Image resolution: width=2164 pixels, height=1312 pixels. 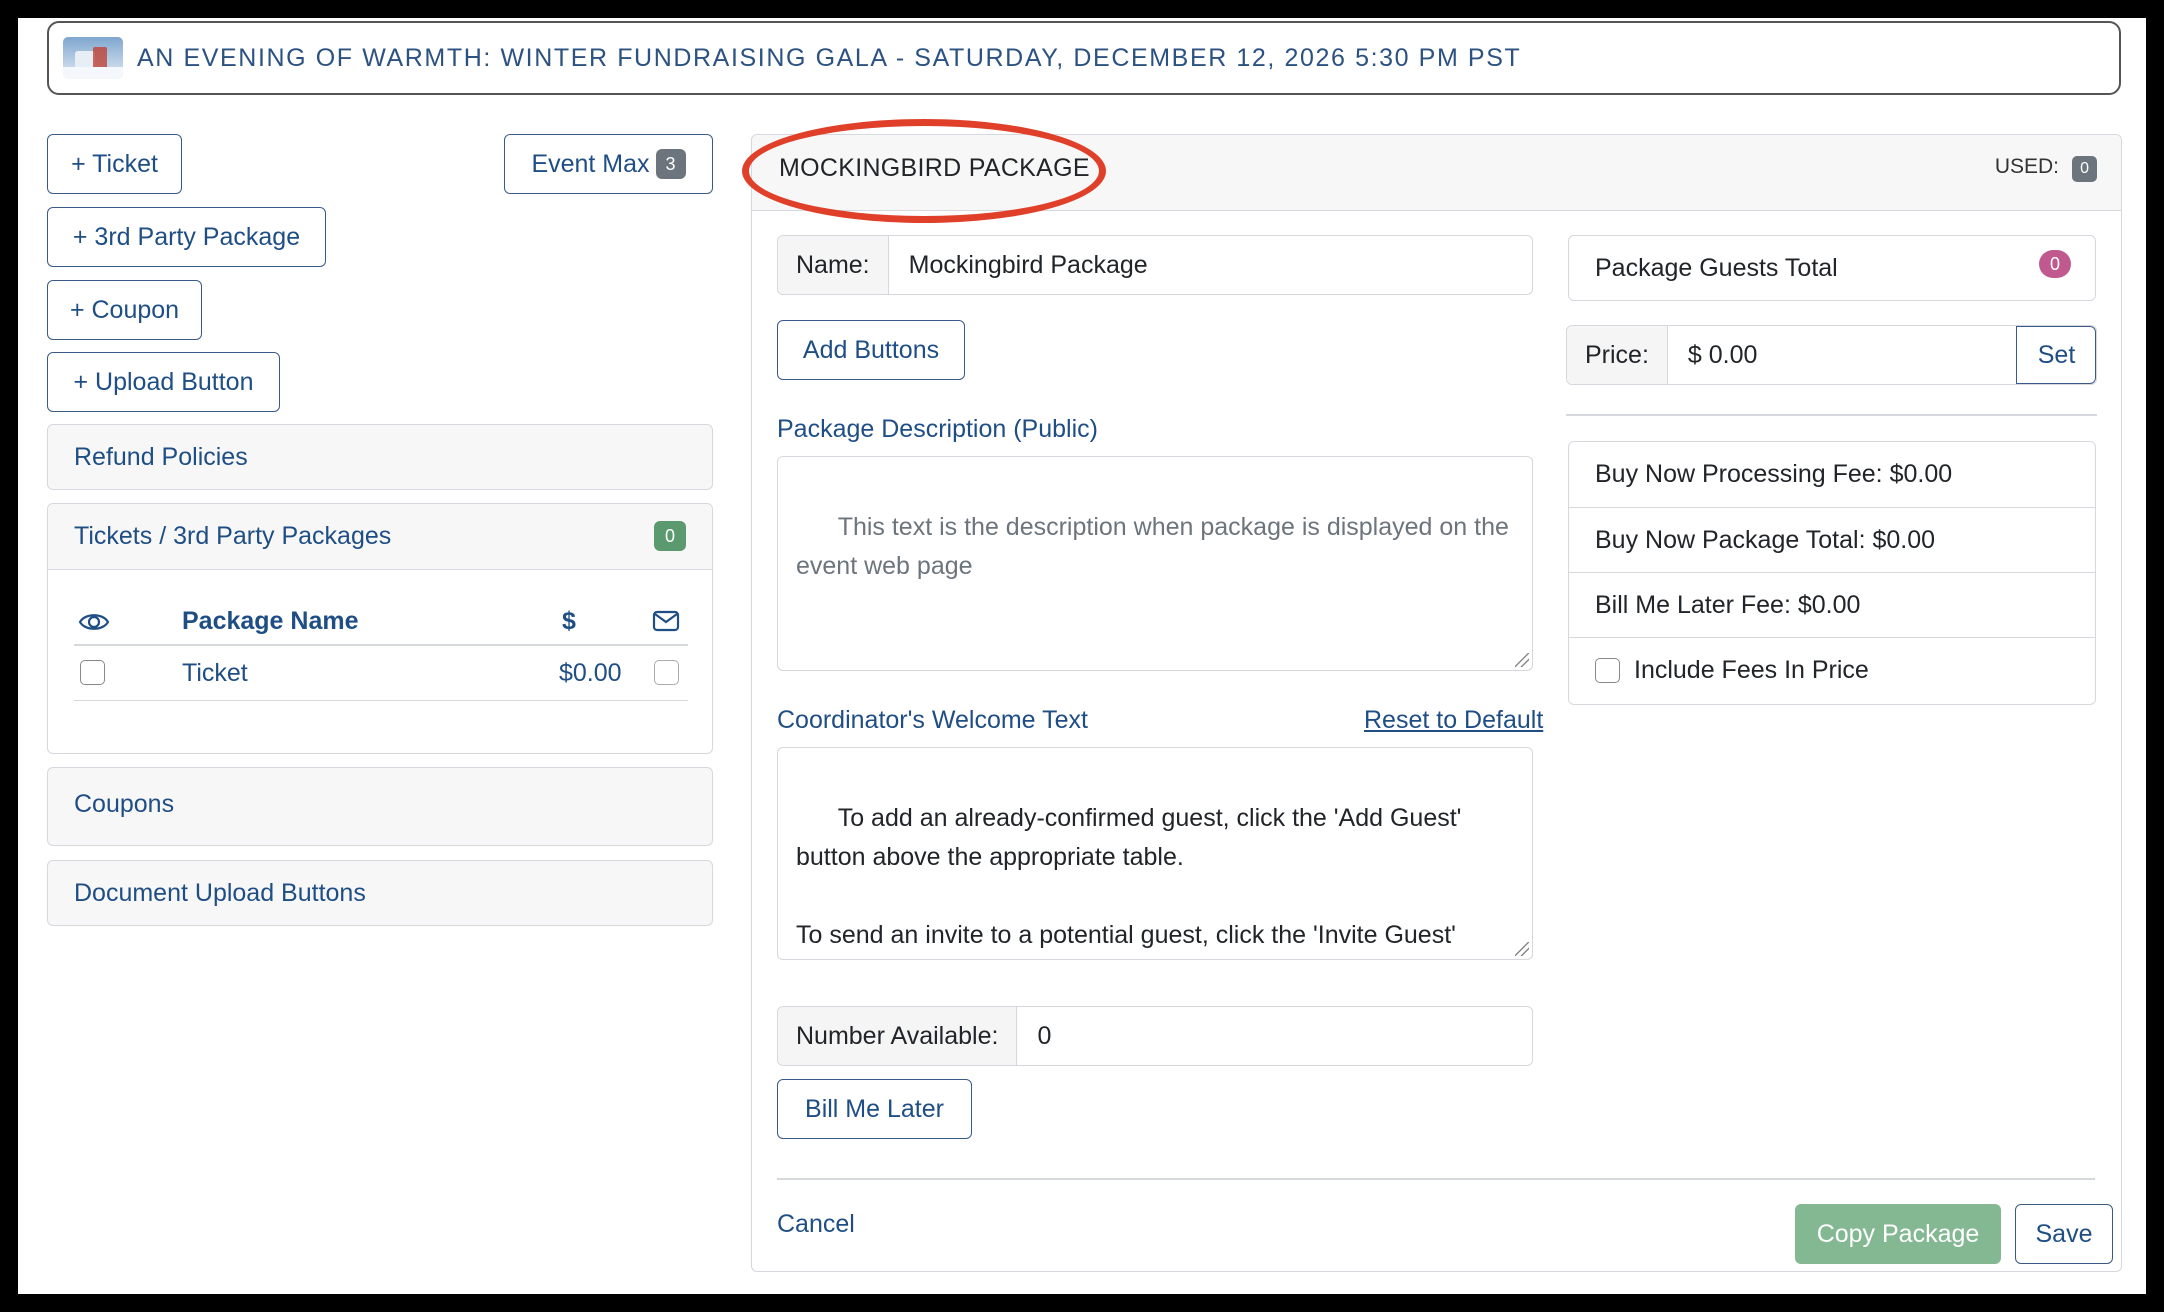 I want to click on description-label: Package Description (Public), so click(x=937, y=429).